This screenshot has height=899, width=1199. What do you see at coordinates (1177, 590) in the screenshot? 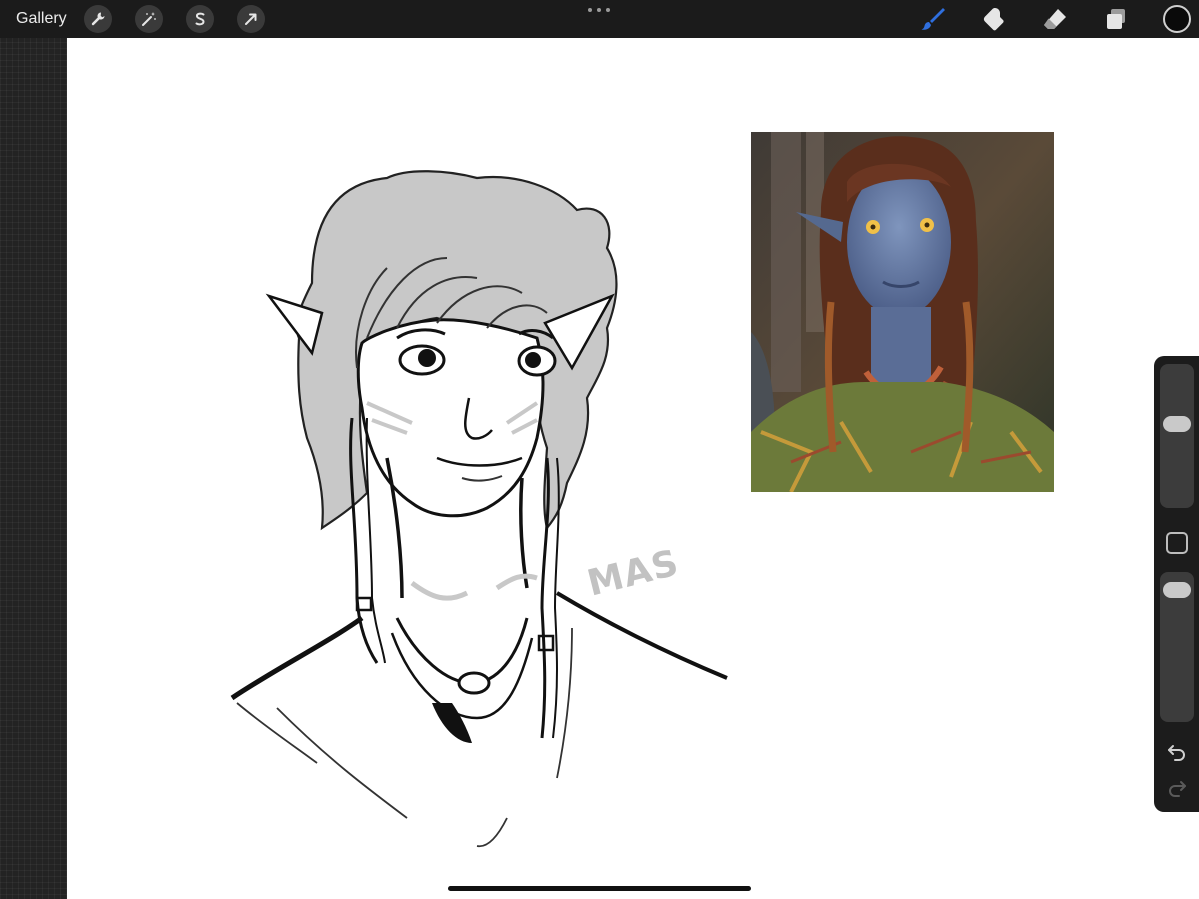
I see `opacity-thumb` at bounding box center [1177, 590].